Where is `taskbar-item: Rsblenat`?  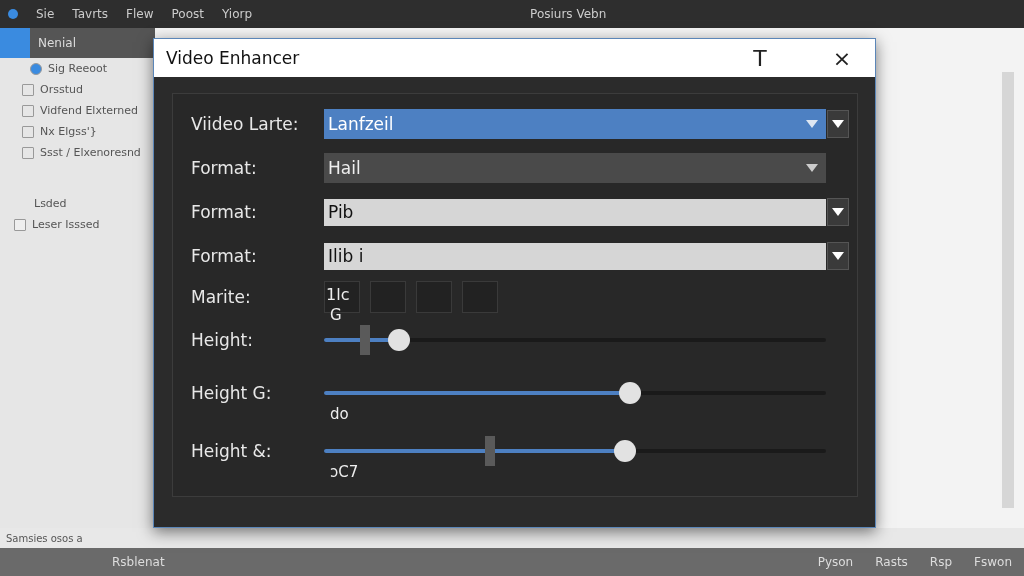 taskbar-item: Rsblenat is located at coordinates (138, 562).